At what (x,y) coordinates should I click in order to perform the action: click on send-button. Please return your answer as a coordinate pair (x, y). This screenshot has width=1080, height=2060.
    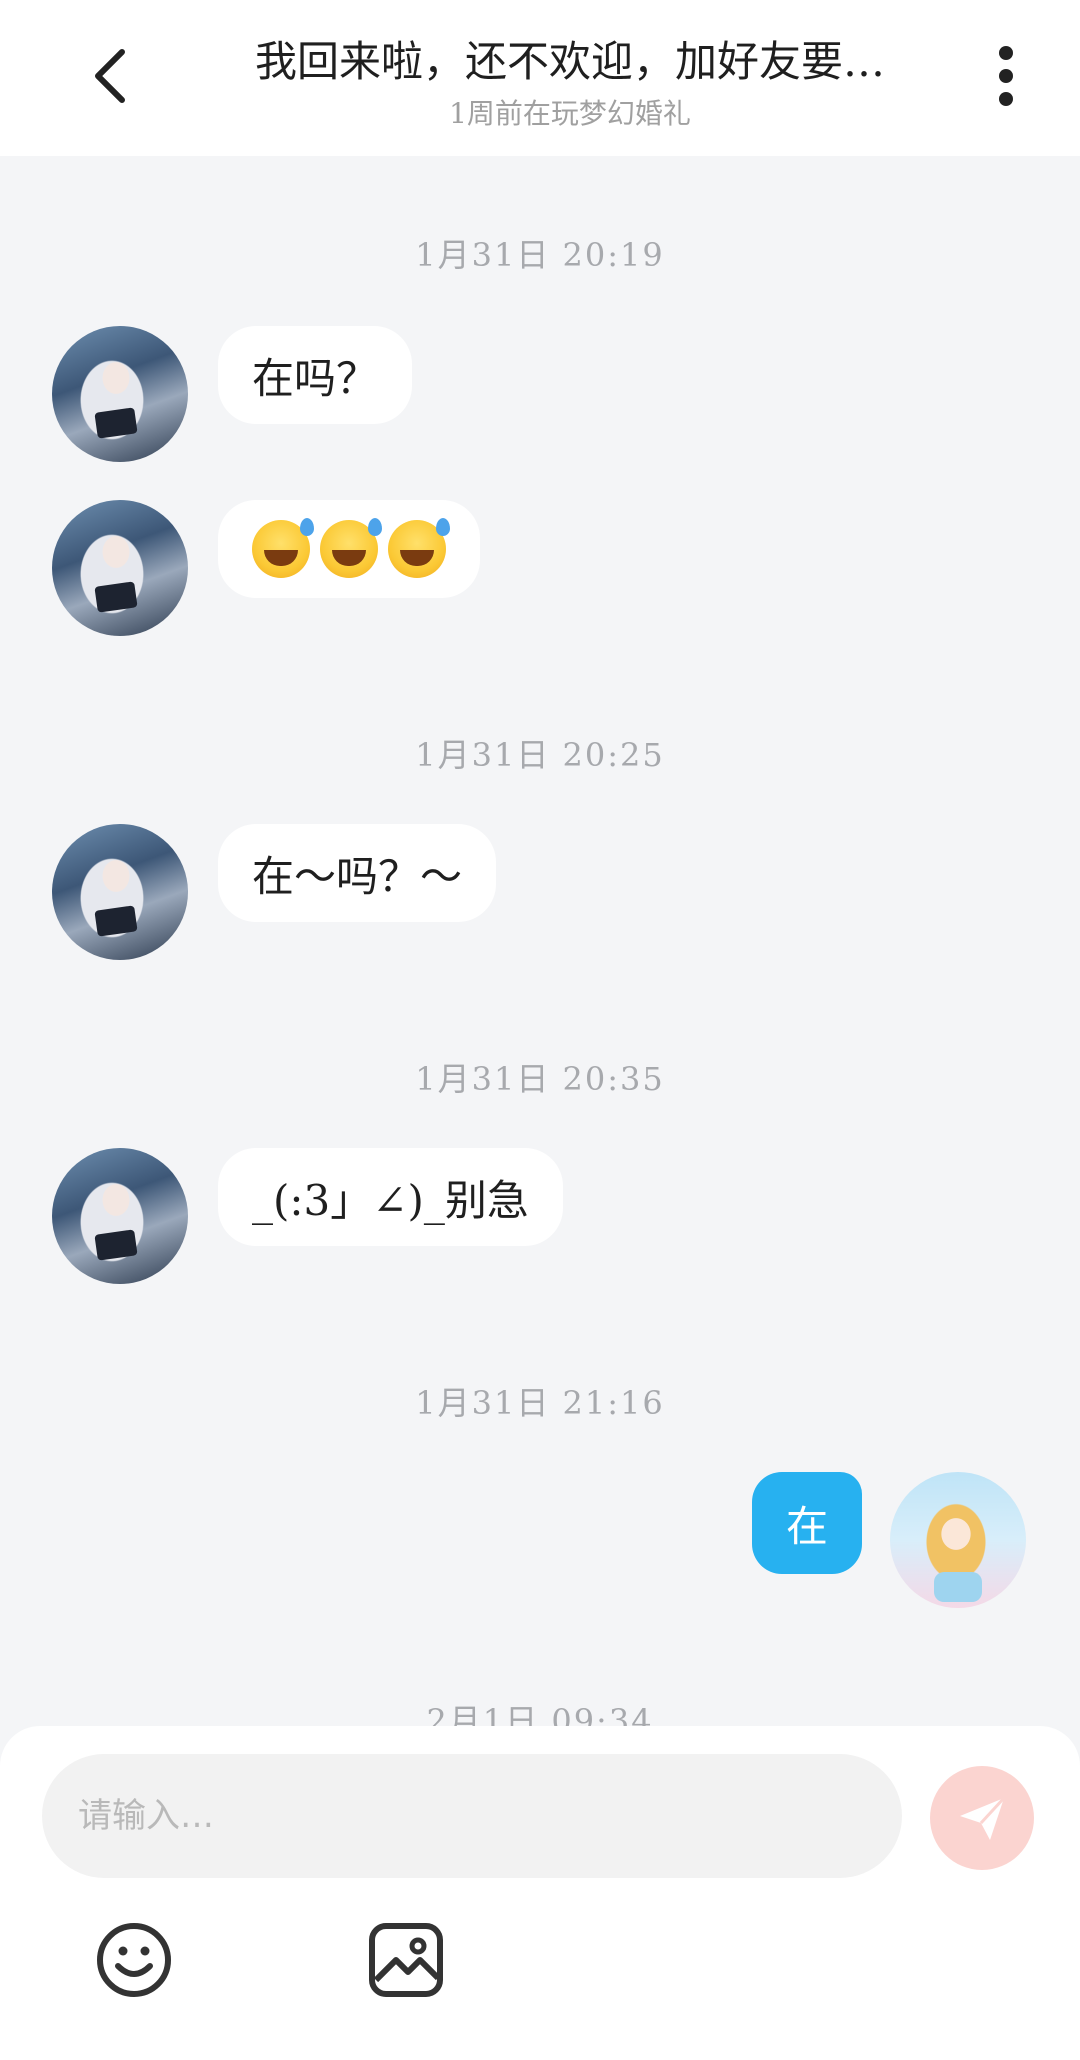
    Looking at the image, I should click on (982, 1818).